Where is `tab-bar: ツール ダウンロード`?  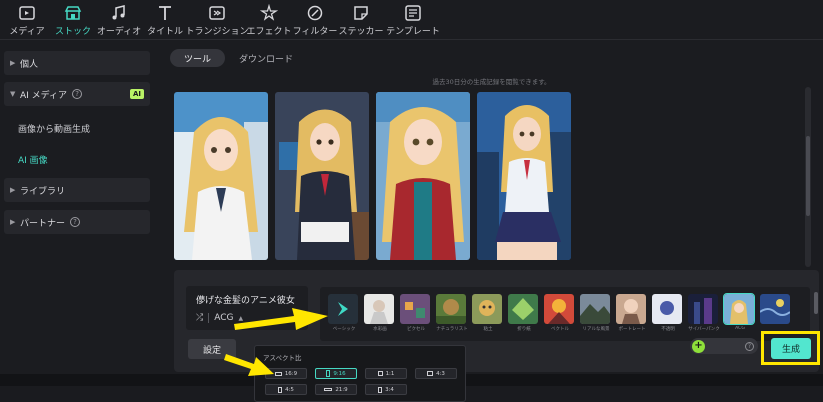
tab-bar: ツール ダウンロード is located at coordinates (238, 58).